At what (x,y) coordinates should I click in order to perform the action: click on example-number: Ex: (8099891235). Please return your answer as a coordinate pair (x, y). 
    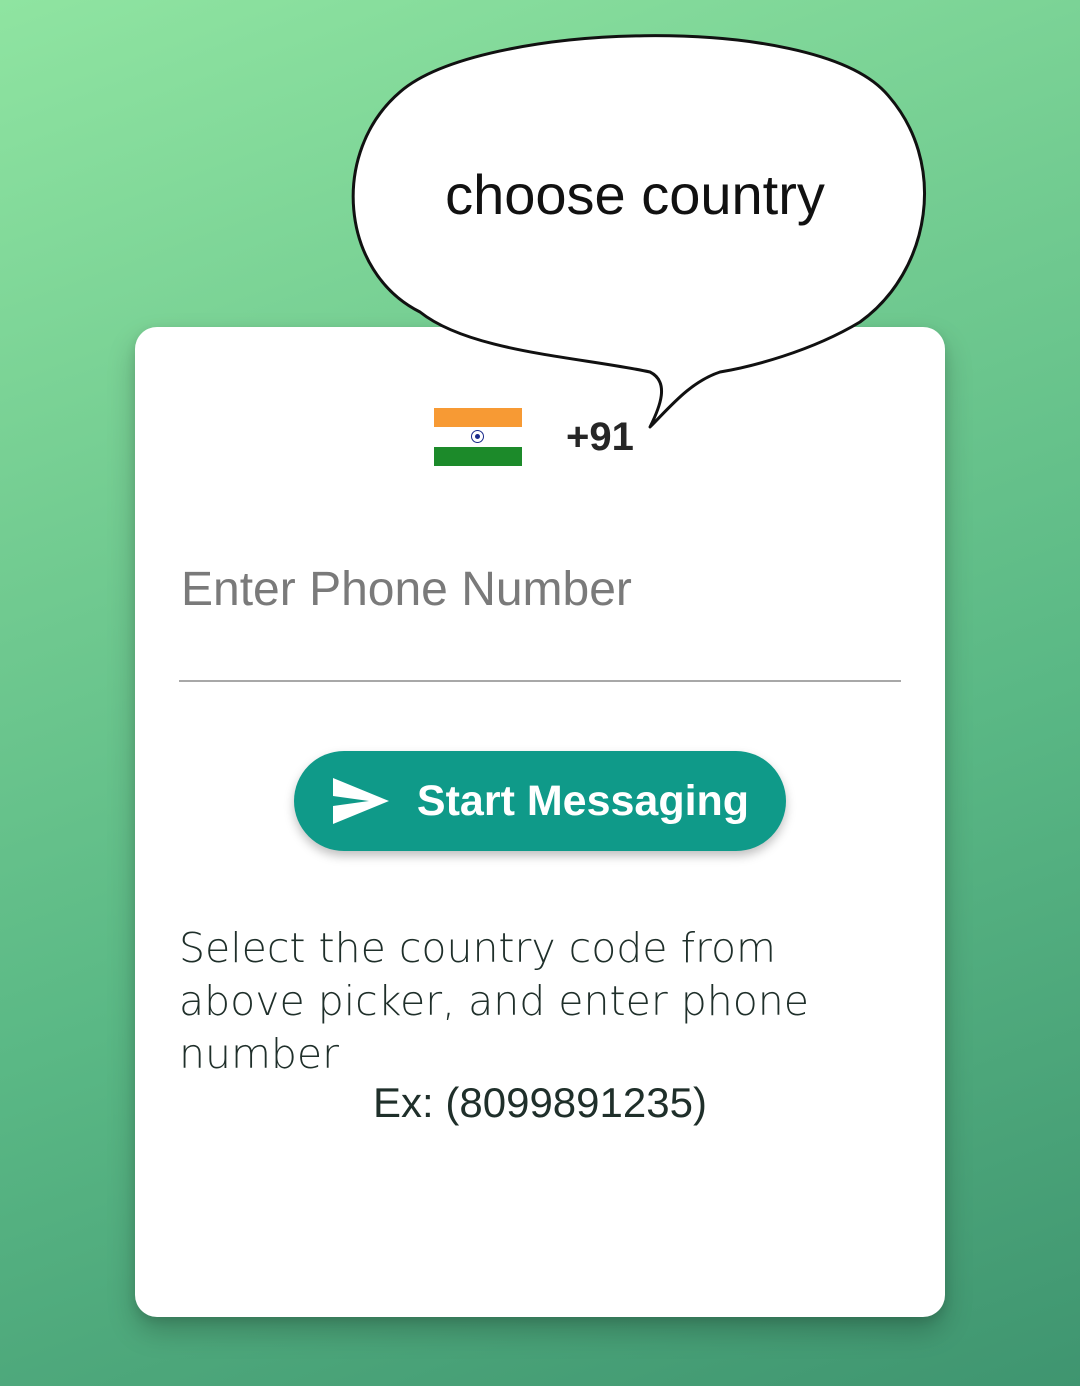
    Looking at the image, I should click on (540, 1102).